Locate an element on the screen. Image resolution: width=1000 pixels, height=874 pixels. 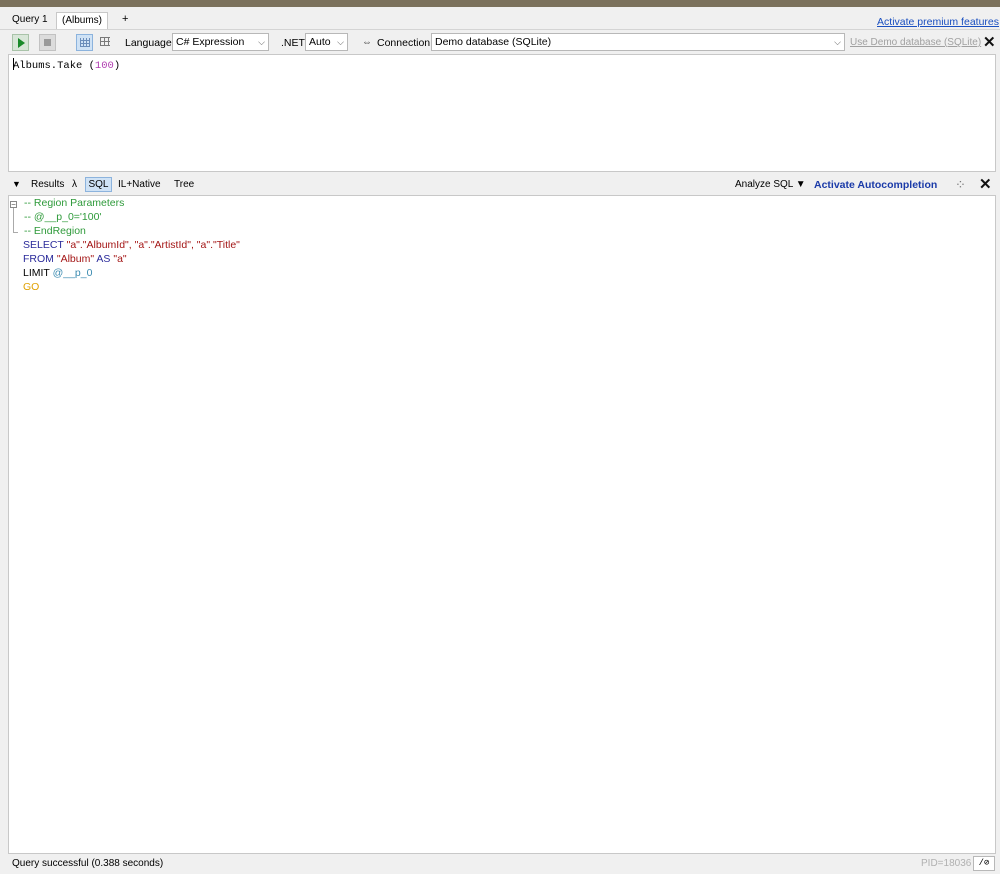
tab-sql: SQL is located at coordinates (98, 184).